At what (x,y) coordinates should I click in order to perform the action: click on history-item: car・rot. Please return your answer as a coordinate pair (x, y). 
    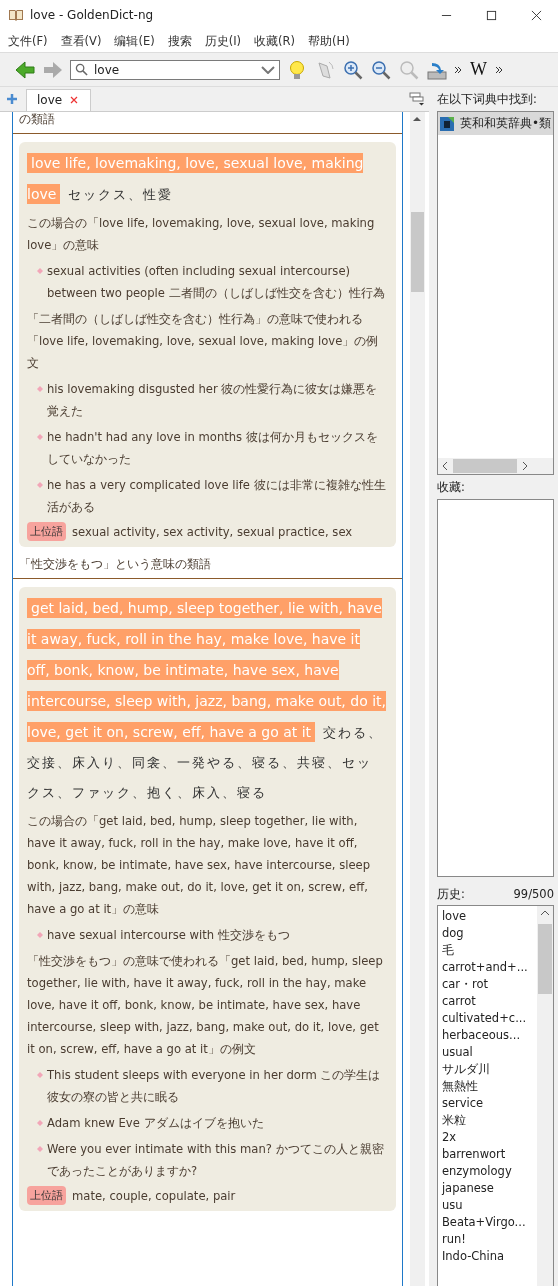
    Looking at the image, I should click on (489, 984).